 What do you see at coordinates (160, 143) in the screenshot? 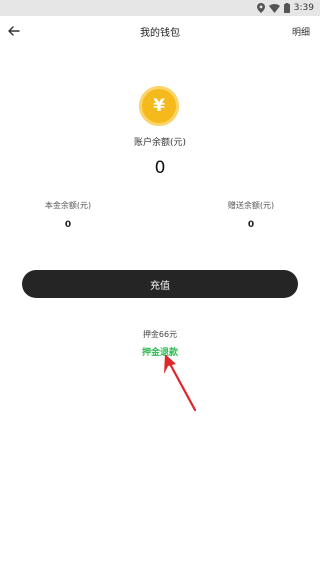
I see `balance-label: 账户余额(元)` at bounding box center [160, 143].